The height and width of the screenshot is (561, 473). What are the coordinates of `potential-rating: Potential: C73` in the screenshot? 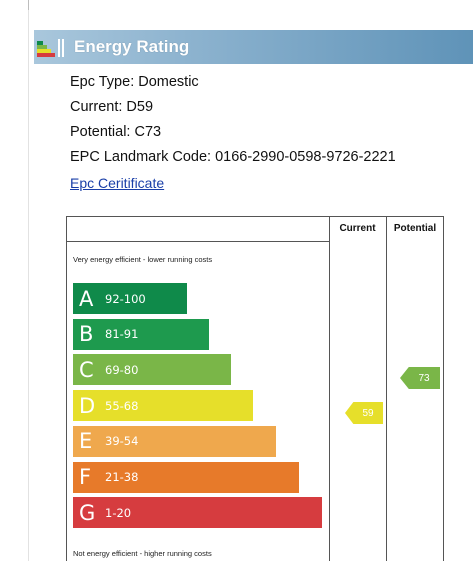 It's located at (116, 132).